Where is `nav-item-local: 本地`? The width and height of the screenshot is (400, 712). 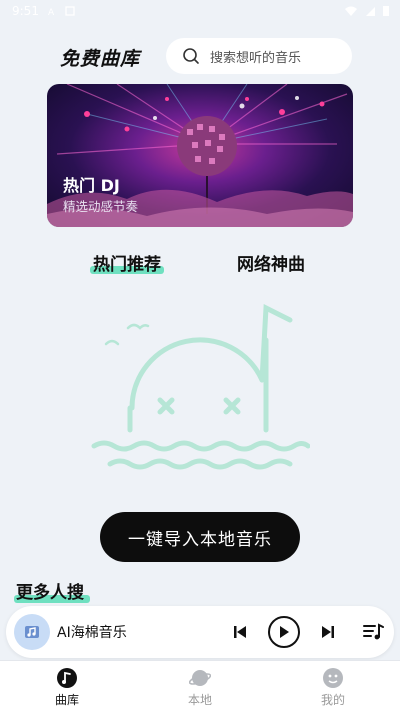
nav-item-local: 本地 is located at coordinates (200, 687).